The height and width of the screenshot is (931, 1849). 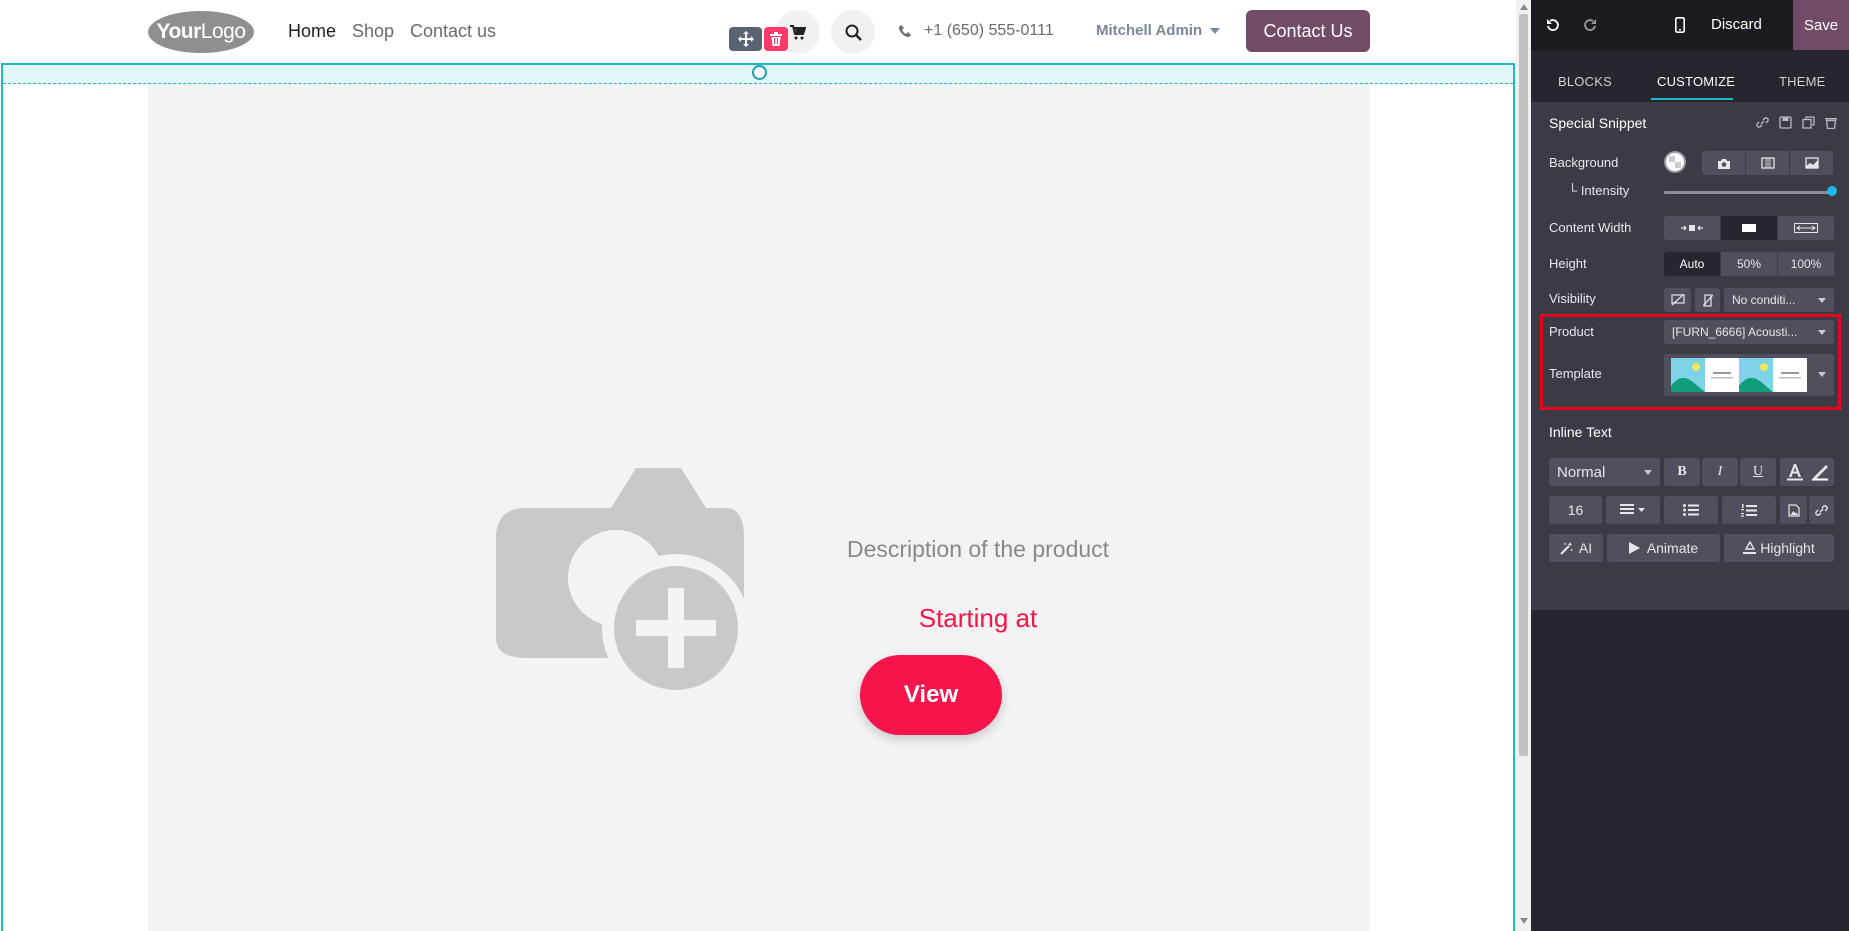 I want to click on shape-icon, so click(x=1811, y=163).